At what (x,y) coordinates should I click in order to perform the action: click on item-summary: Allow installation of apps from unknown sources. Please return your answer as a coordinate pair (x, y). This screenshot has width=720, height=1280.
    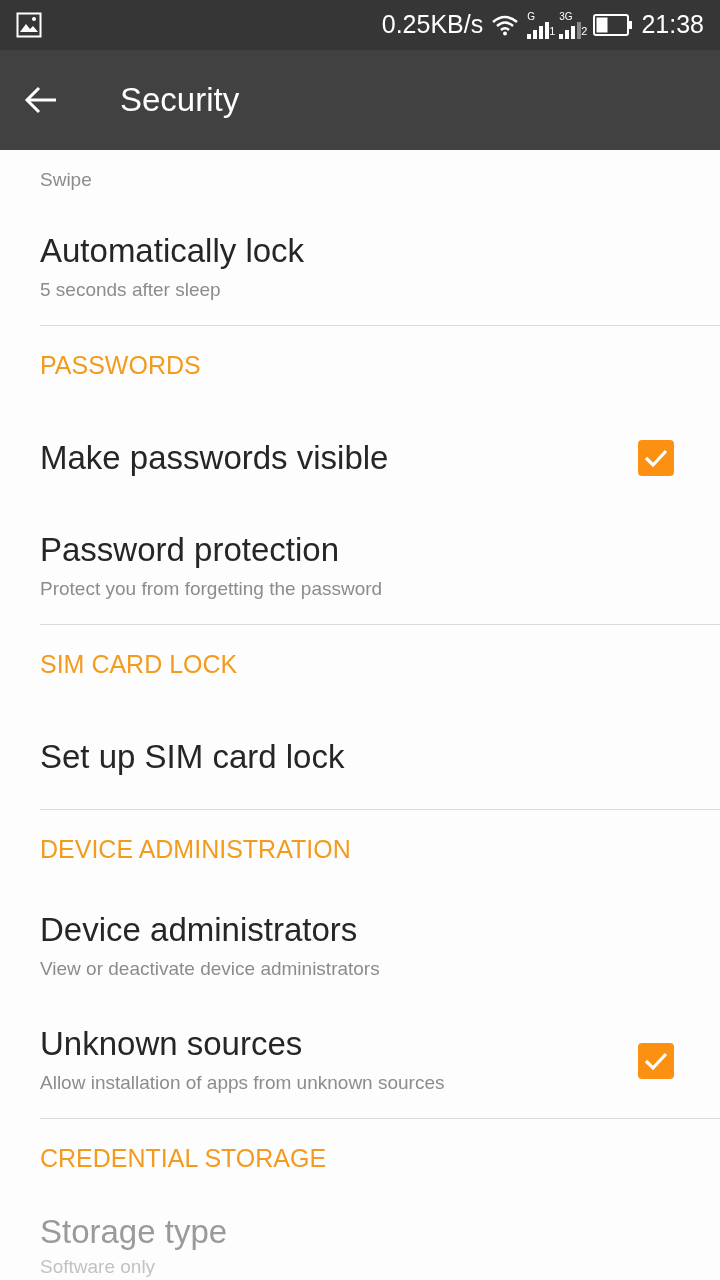
    Looking at the image, I should click on (243, 1082).